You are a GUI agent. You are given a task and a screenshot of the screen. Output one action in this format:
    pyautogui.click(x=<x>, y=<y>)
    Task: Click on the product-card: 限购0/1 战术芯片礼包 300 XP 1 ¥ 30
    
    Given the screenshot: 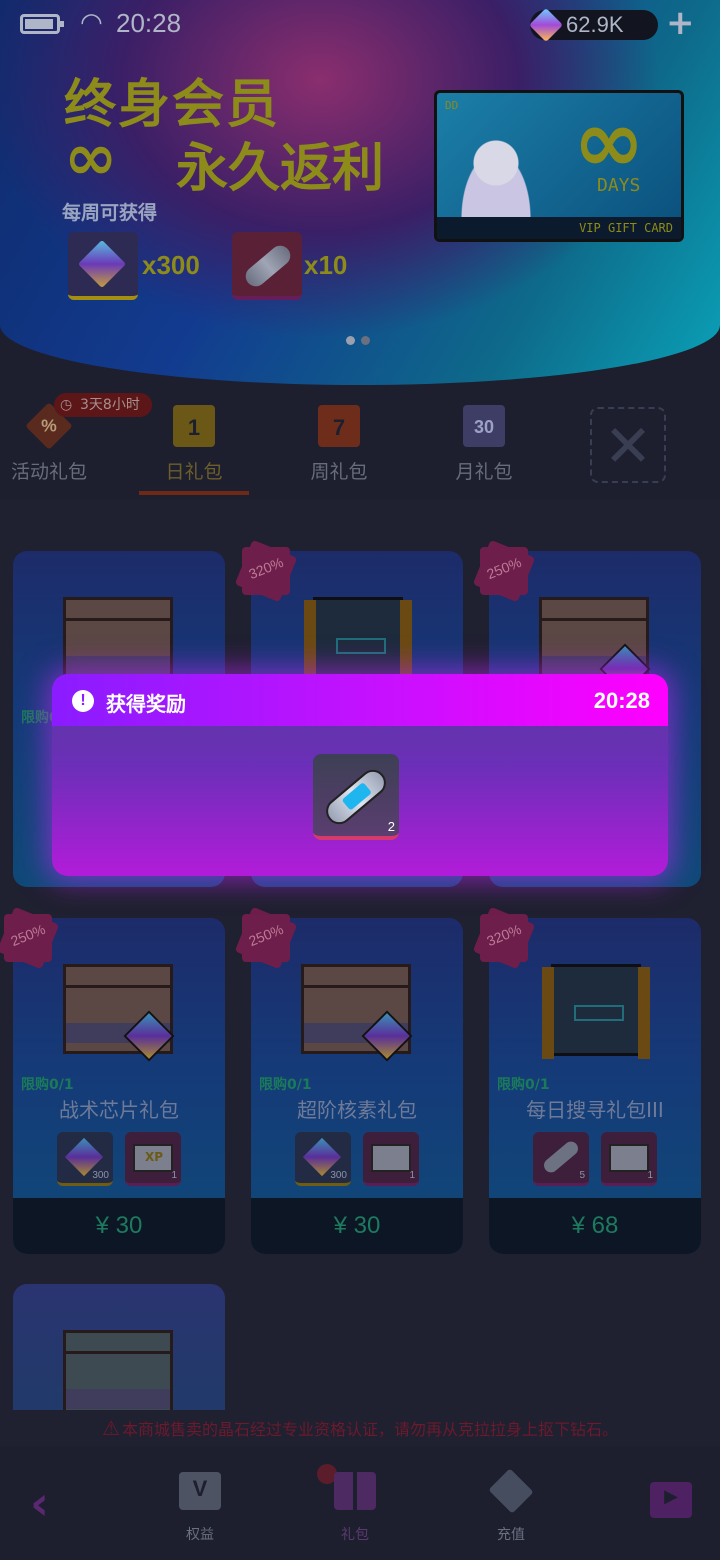 What is the action you would take?
    pyautogui.click(x=119, y=1086)
    